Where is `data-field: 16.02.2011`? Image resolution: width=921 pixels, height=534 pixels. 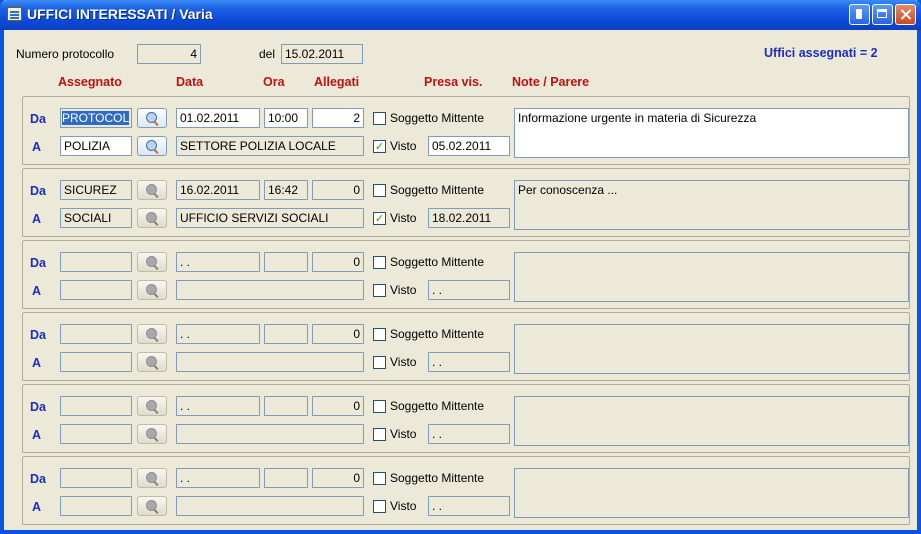
data-field: 16.02.2011 is located at coordinates (218, 190).